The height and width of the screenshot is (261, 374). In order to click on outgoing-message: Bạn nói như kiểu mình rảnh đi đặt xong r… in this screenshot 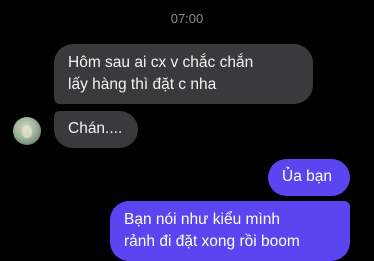, I will do `click(230, 231)`.